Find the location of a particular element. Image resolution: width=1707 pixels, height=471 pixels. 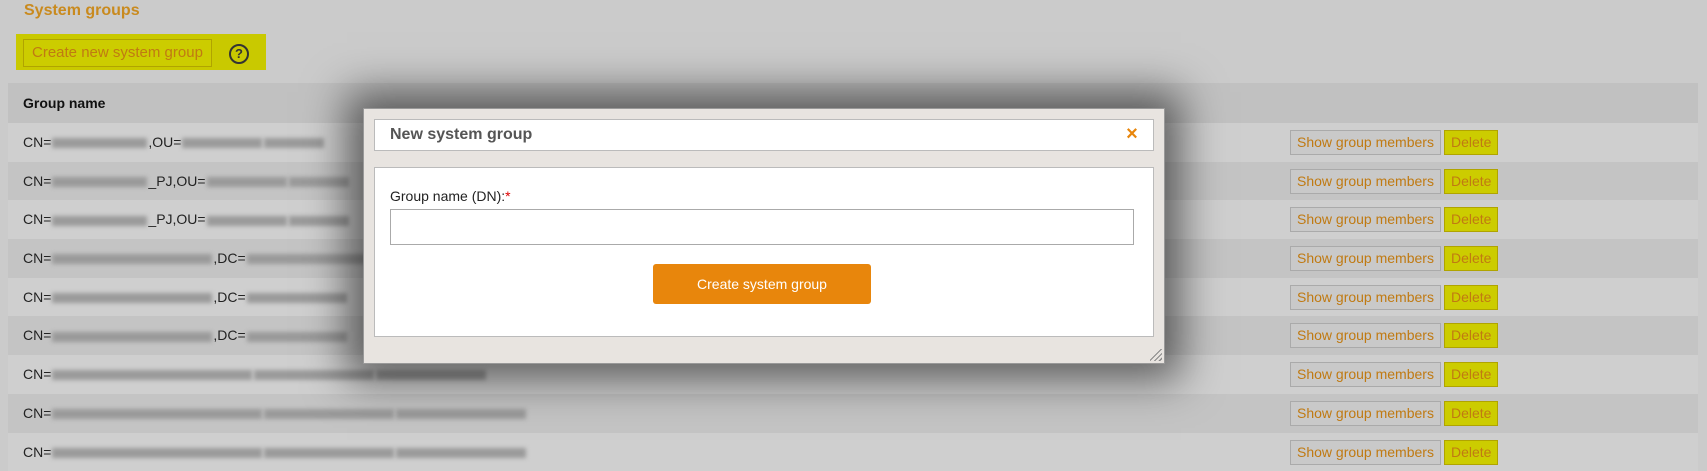

resize-grip-icon is located at coordinates (1156, 355).